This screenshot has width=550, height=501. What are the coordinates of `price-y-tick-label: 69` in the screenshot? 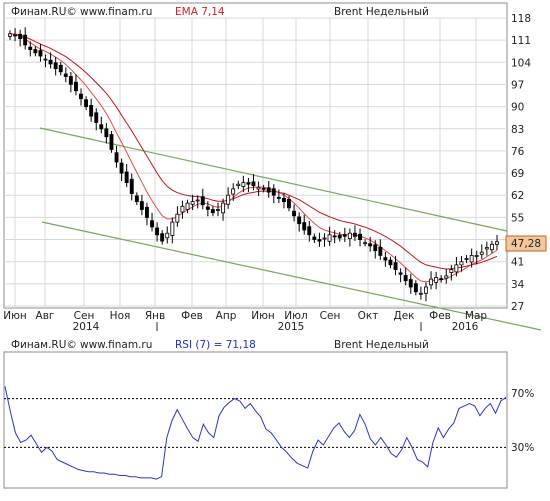 It's located at (517, 174).